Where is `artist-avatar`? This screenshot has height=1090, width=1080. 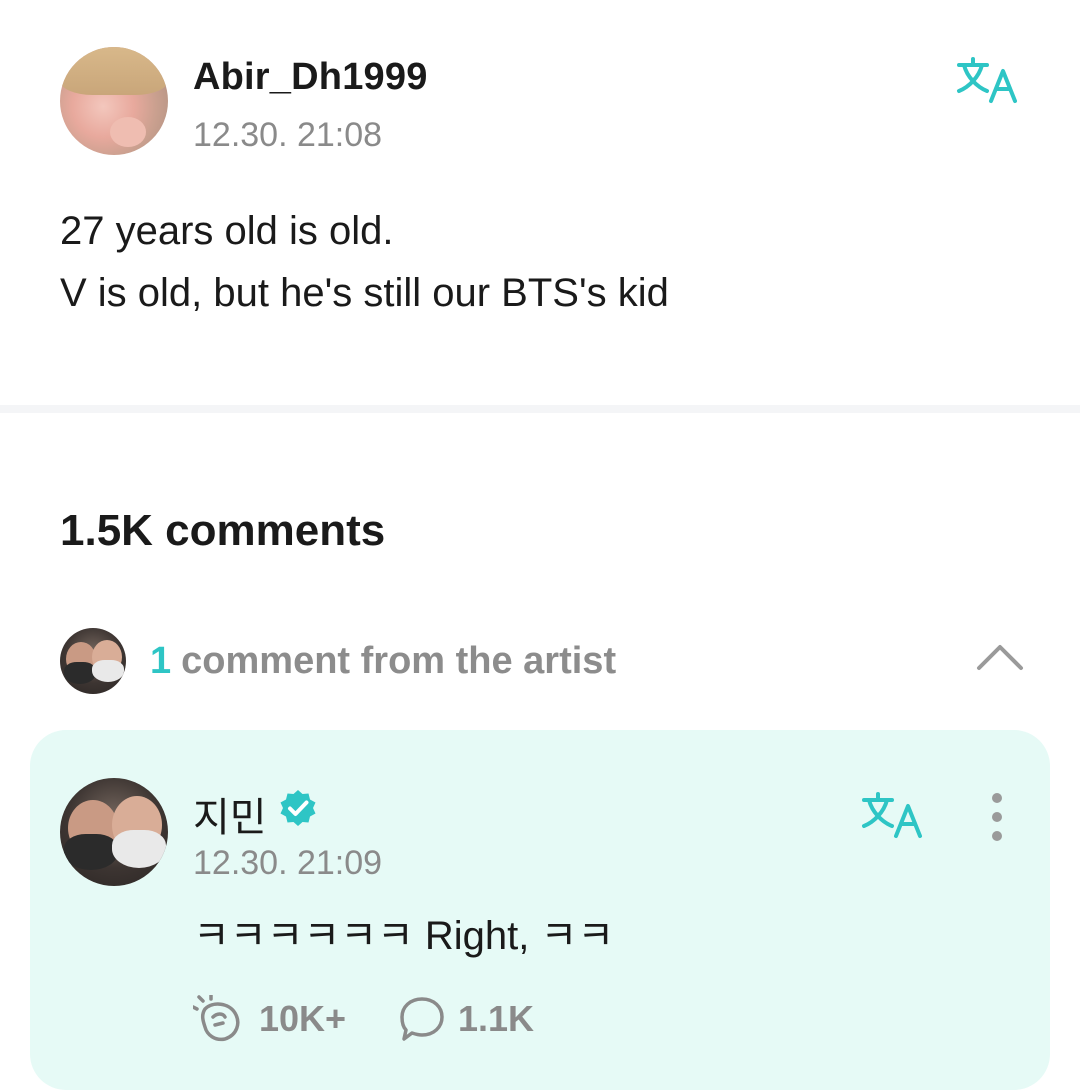 artist-avatar is located at coordinates (114, 832).